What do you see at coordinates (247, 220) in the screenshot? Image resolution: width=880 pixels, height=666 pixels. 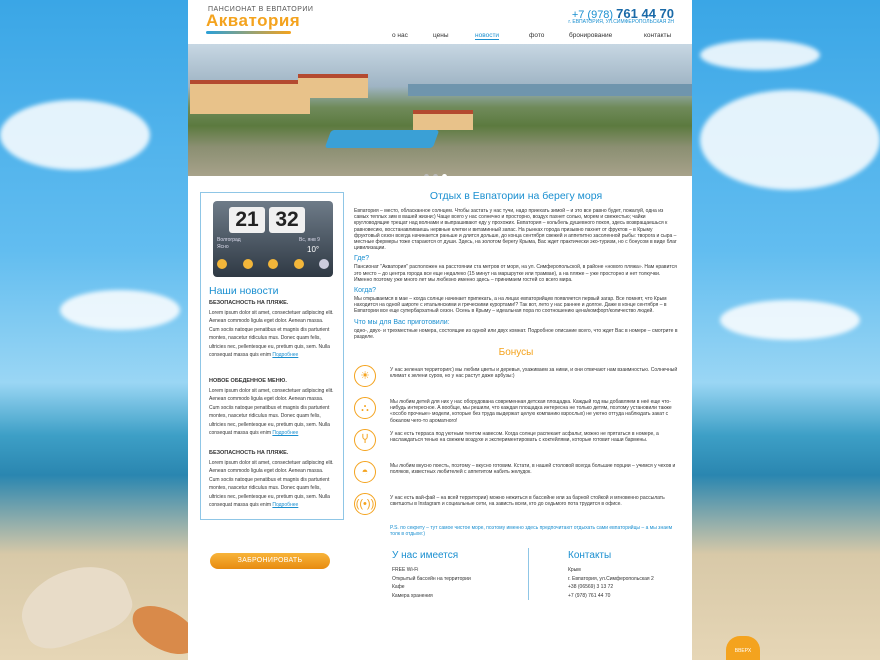 I see `clock-hours: 21` at bounding box center [247, 220].